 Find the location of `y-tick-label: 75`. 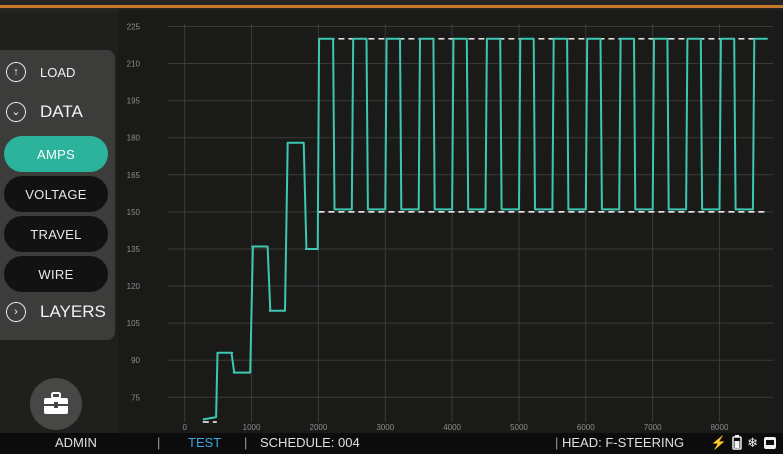

y-tick-label: 75 is located at coordinates (135, 397).